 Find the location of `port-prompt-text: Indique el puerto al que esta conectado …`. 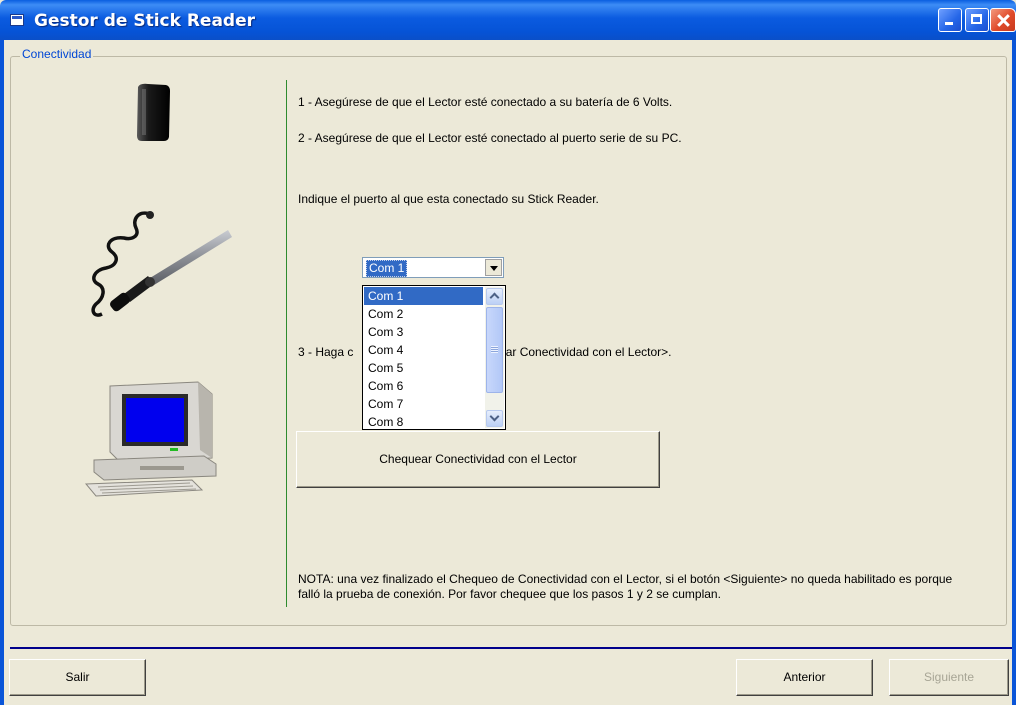

port-prompt-text: Indique el puerto al que esta conectado … is located at coordinates (448, 199).